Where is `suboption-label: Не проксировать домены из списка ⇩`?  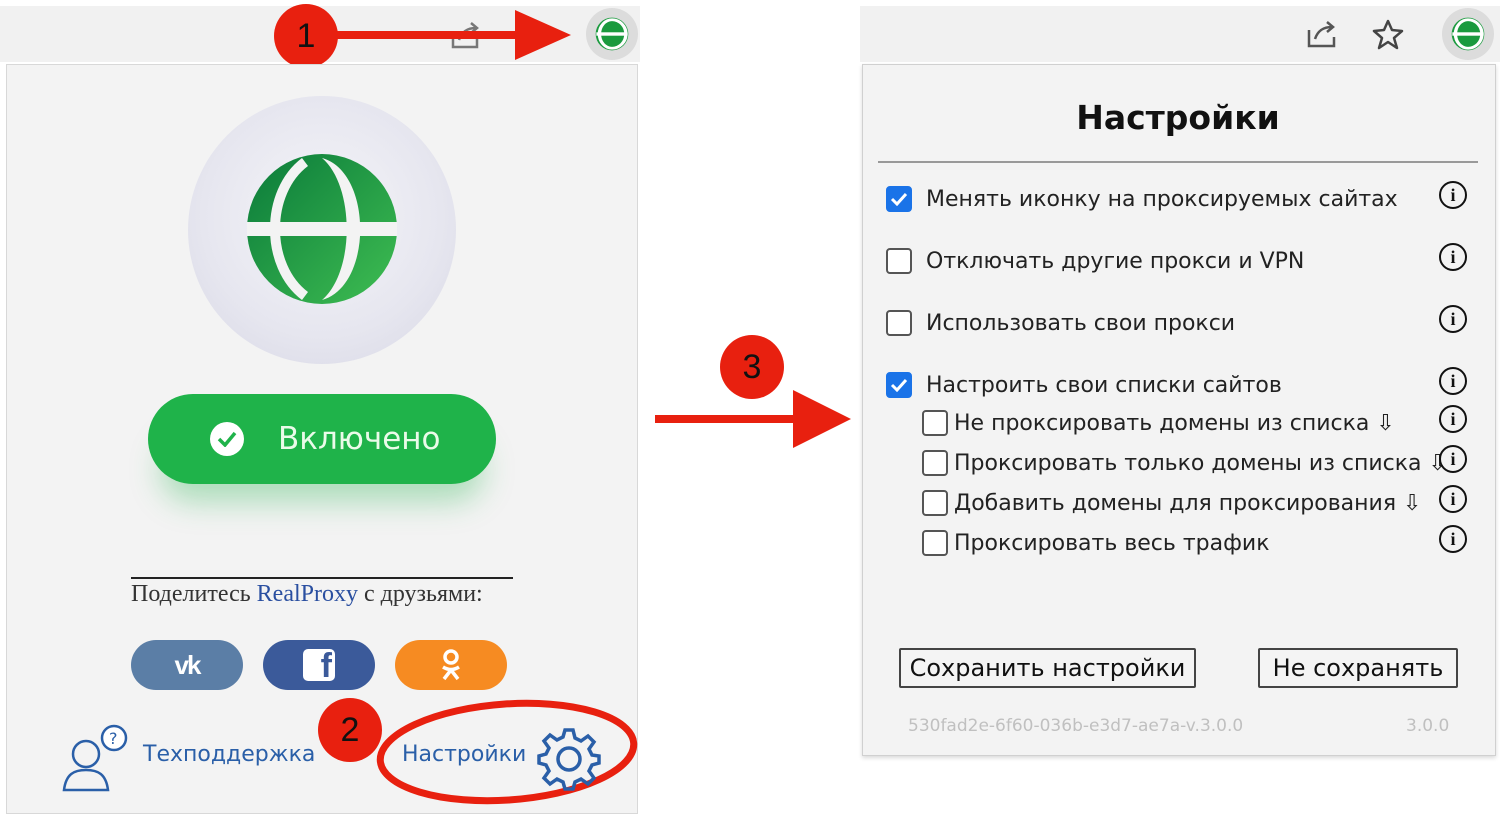 suboption-label: Не проксировать домены из списка ⇩ is located at coordinates (1174, 423).